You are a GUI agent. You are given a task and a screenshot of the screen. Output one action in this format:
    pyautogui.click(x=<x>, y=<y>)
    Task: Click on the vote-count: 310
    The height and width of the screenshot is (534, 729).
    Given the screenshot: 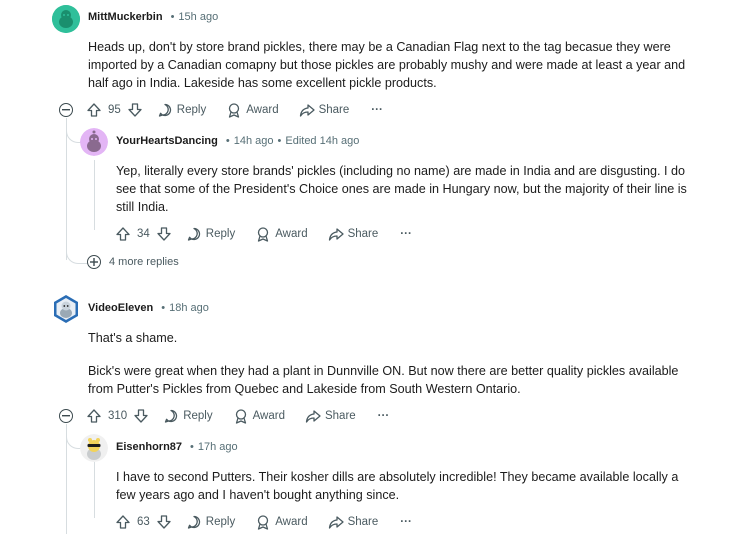 What is the action you would take?
    pyautogui.click(x=118, y=416)
    